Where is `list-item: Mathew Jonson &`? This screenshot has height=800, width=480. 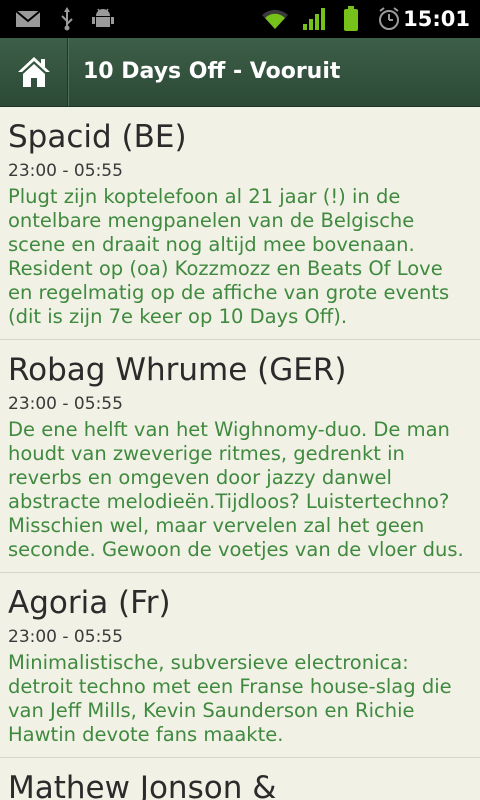 list-item: Mathew Jonson & is located at coordinates (240, 779).